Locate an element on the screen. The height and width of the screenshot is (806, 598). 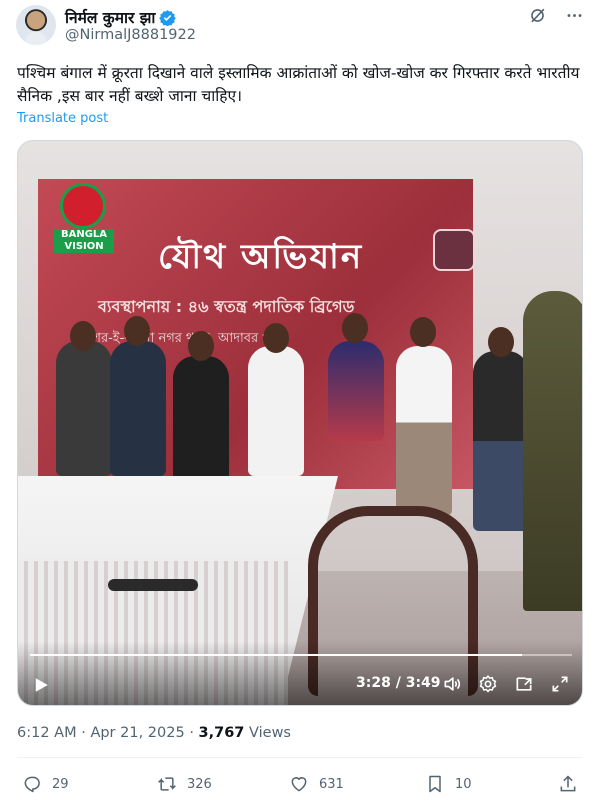
author-avatar is located at coordinates (36, 25).